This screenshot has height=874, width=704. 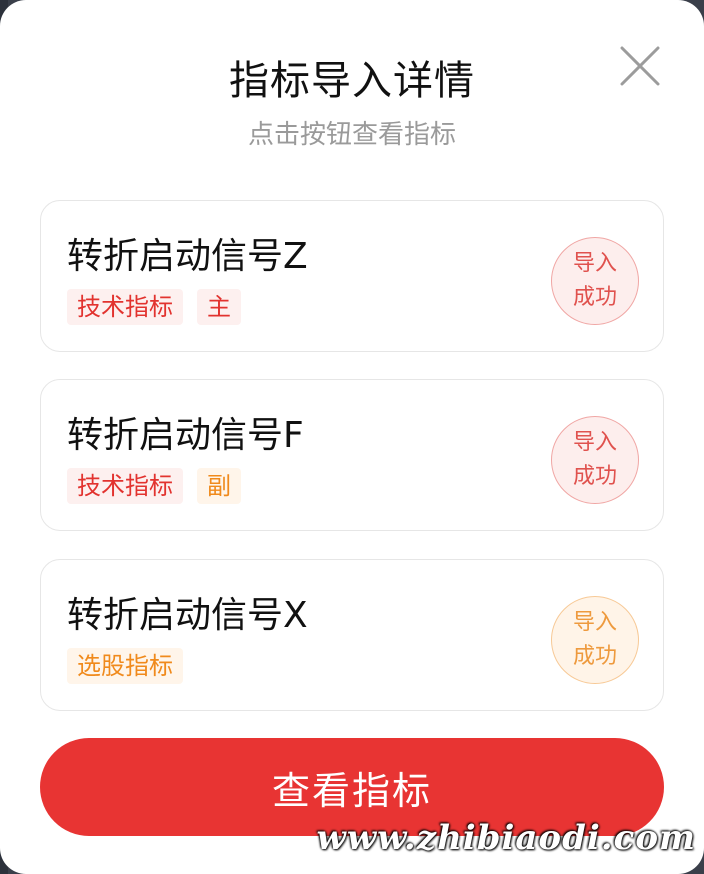 I want to click on tag-type: 选股指标, so click(x=125, y=666).